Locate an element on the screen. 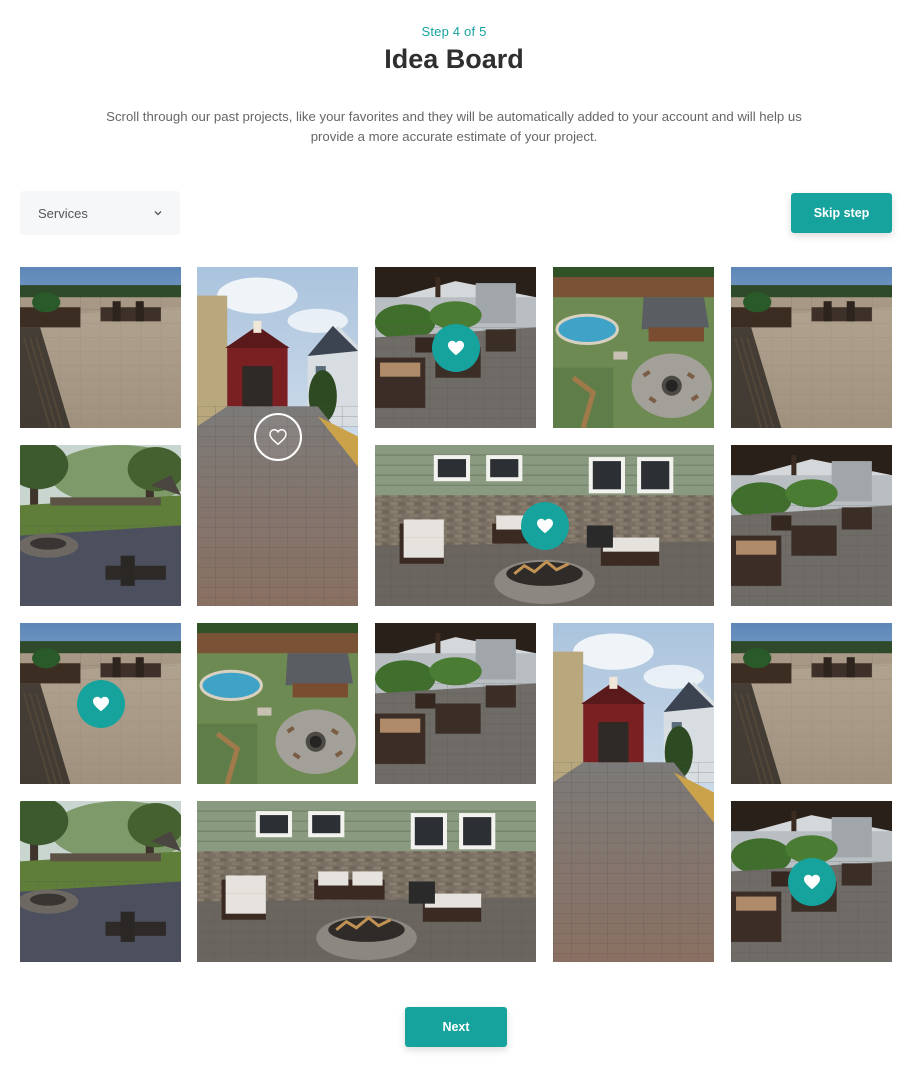 Image resolution: width=908 pixels, height=1074 pixels. like-heart-button is located at coordinates (277, 436).